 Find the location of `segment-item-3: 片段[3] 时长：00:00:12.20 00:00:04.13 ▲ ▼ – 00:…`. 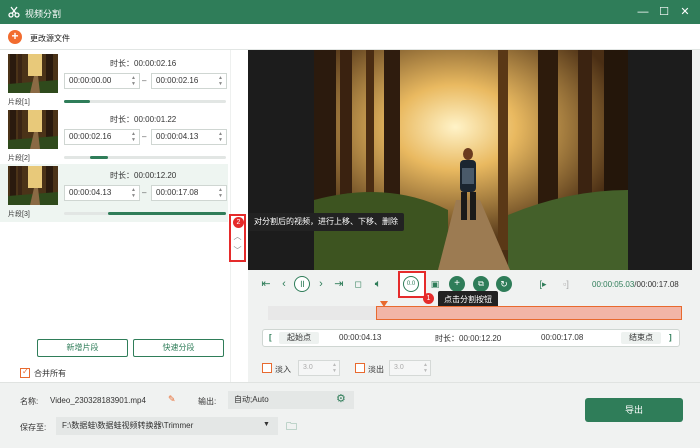

segment-item-3: 片段[3] 时长：00:00:12.20 00:00:04.13 ▲ ▼ – 00:… is located at coordinates (114, 193).